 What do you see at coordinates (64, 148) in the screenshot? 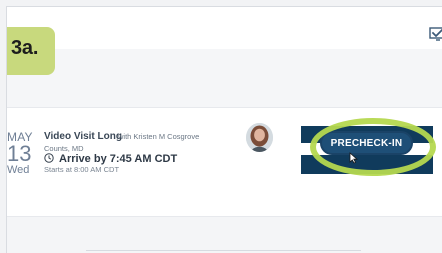
I see `appointment-provider-credential: Counts, MD` at bounding box center [64, 148].